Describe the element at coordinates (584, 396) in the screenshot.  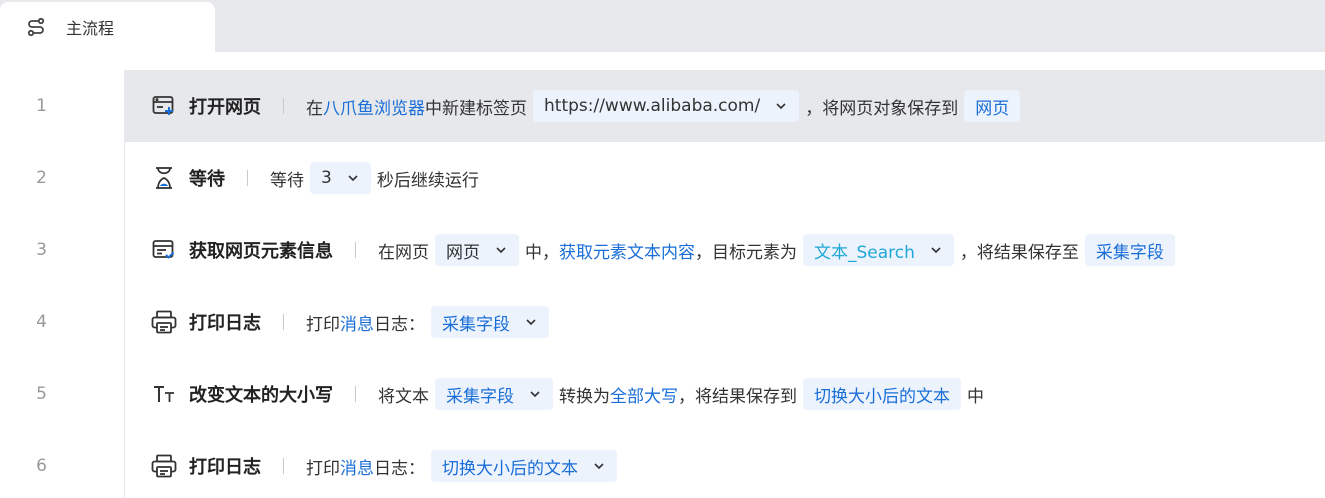
I see `step-text: 转换为` at that location.